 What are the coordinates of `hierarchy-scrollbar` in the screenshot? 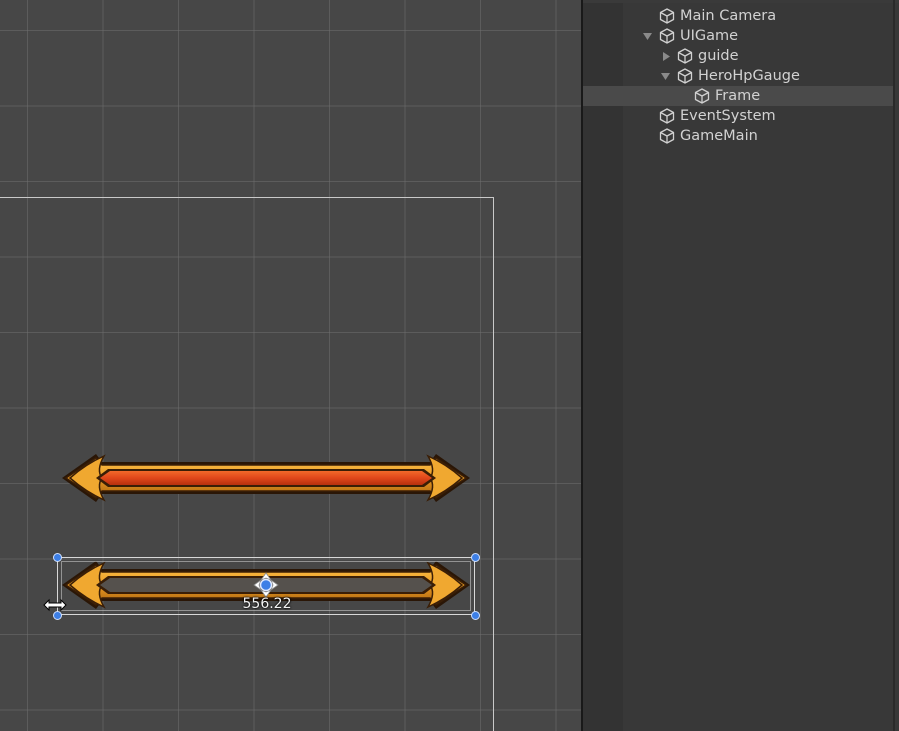 It's located at (894, 365).